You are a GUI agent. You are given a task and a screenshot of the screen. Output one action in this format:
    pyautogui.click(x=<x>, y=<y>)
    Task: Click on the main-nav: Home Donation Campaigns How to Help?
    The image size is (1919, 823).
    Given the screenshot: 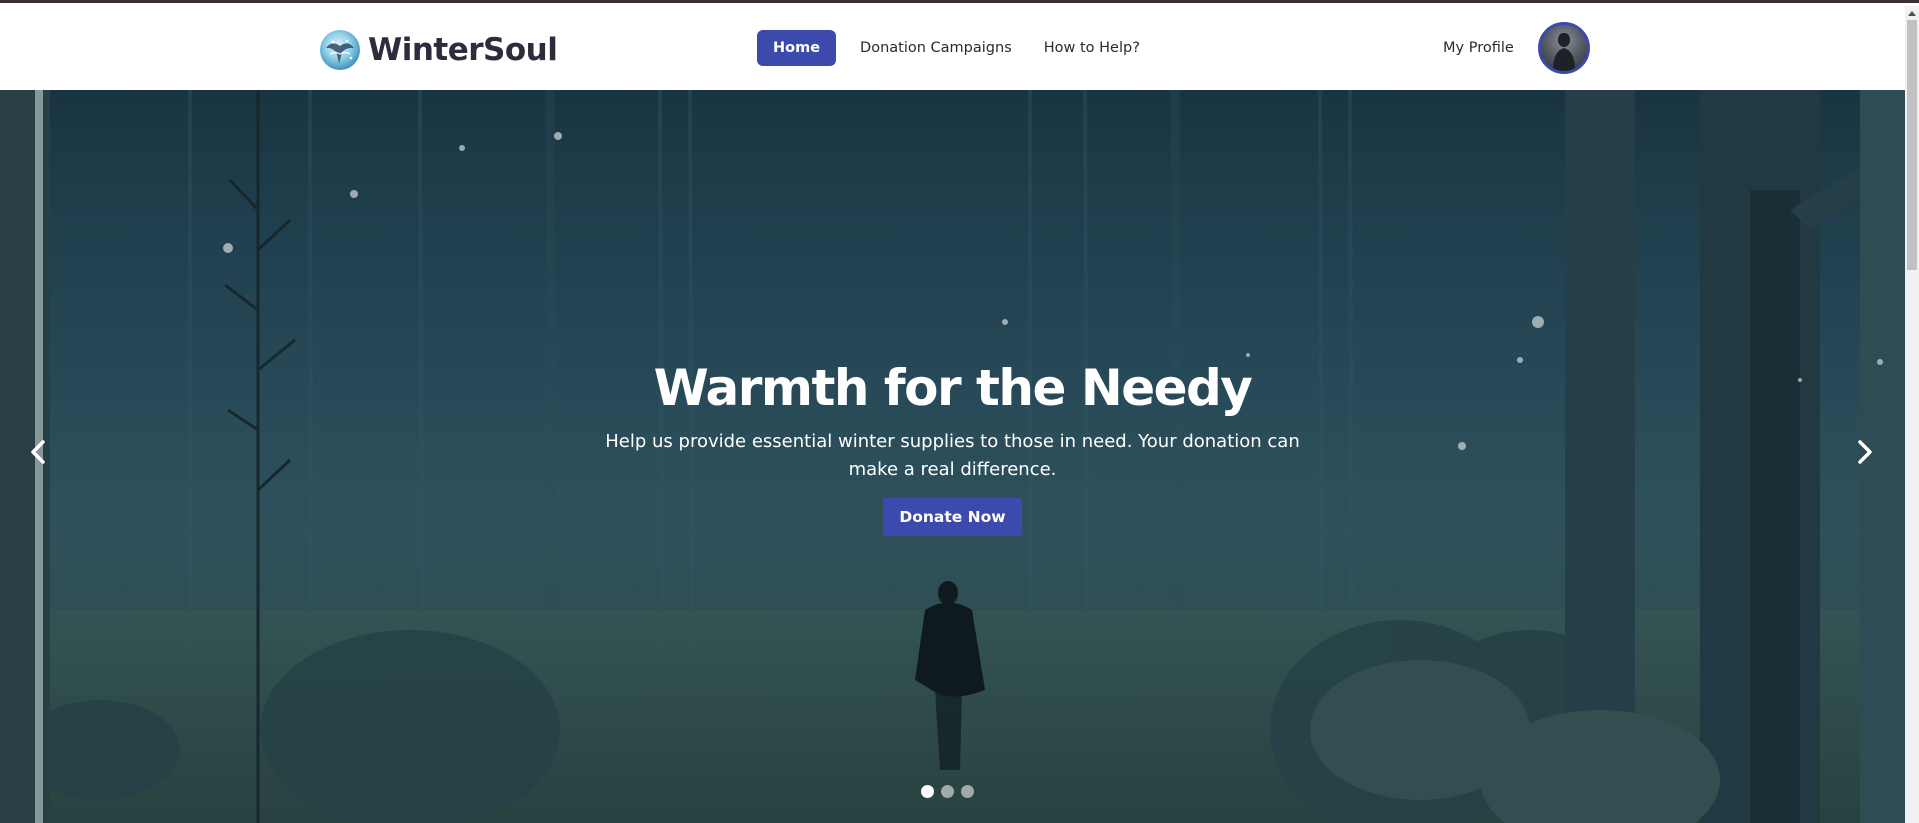 What is the action you would take?
    pyautogui.click(x=956, y=48)
    